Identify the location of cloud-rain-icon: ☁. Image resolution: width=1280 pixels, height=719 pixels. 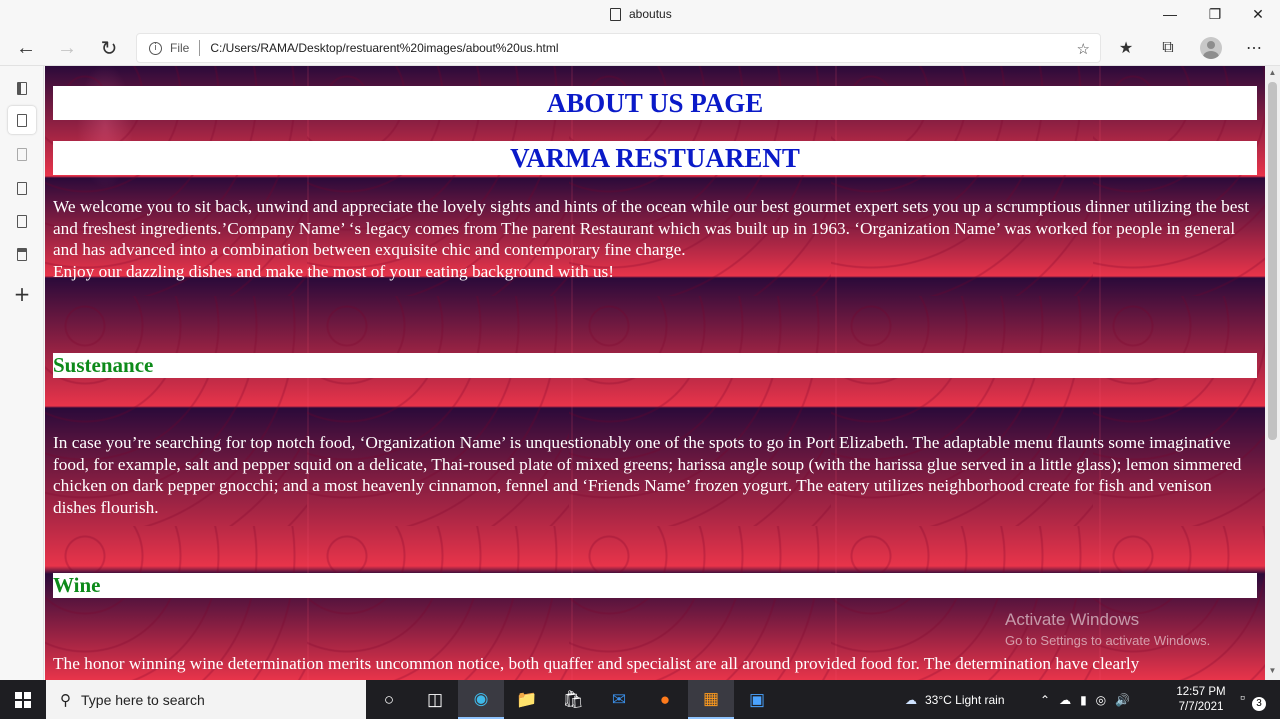
(911, 699).